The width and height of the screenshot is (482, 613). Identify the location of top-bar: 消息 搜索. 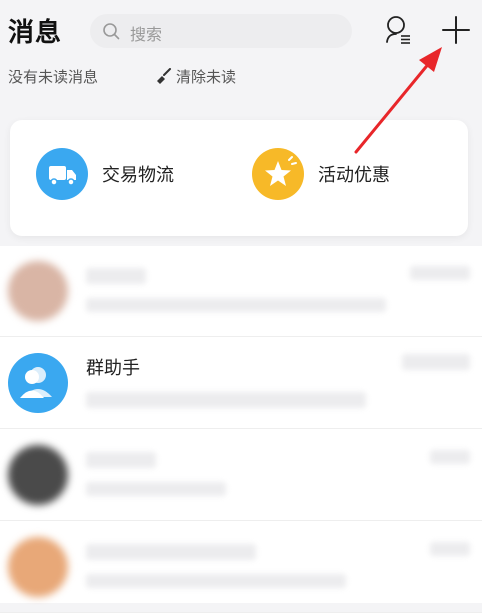
(241, 31).